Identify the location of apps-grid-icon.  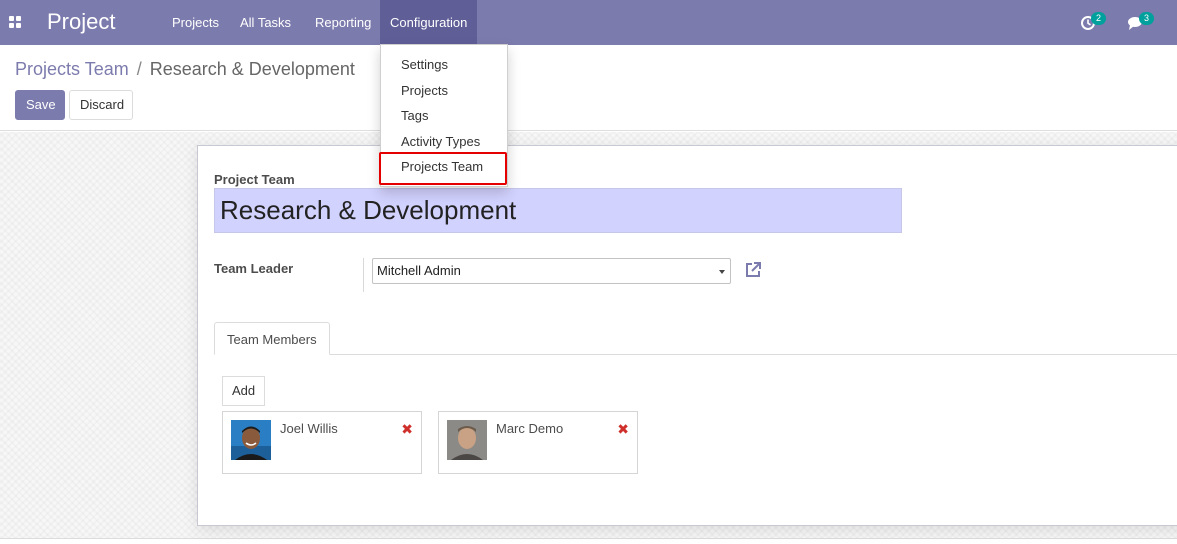
(15, 22).